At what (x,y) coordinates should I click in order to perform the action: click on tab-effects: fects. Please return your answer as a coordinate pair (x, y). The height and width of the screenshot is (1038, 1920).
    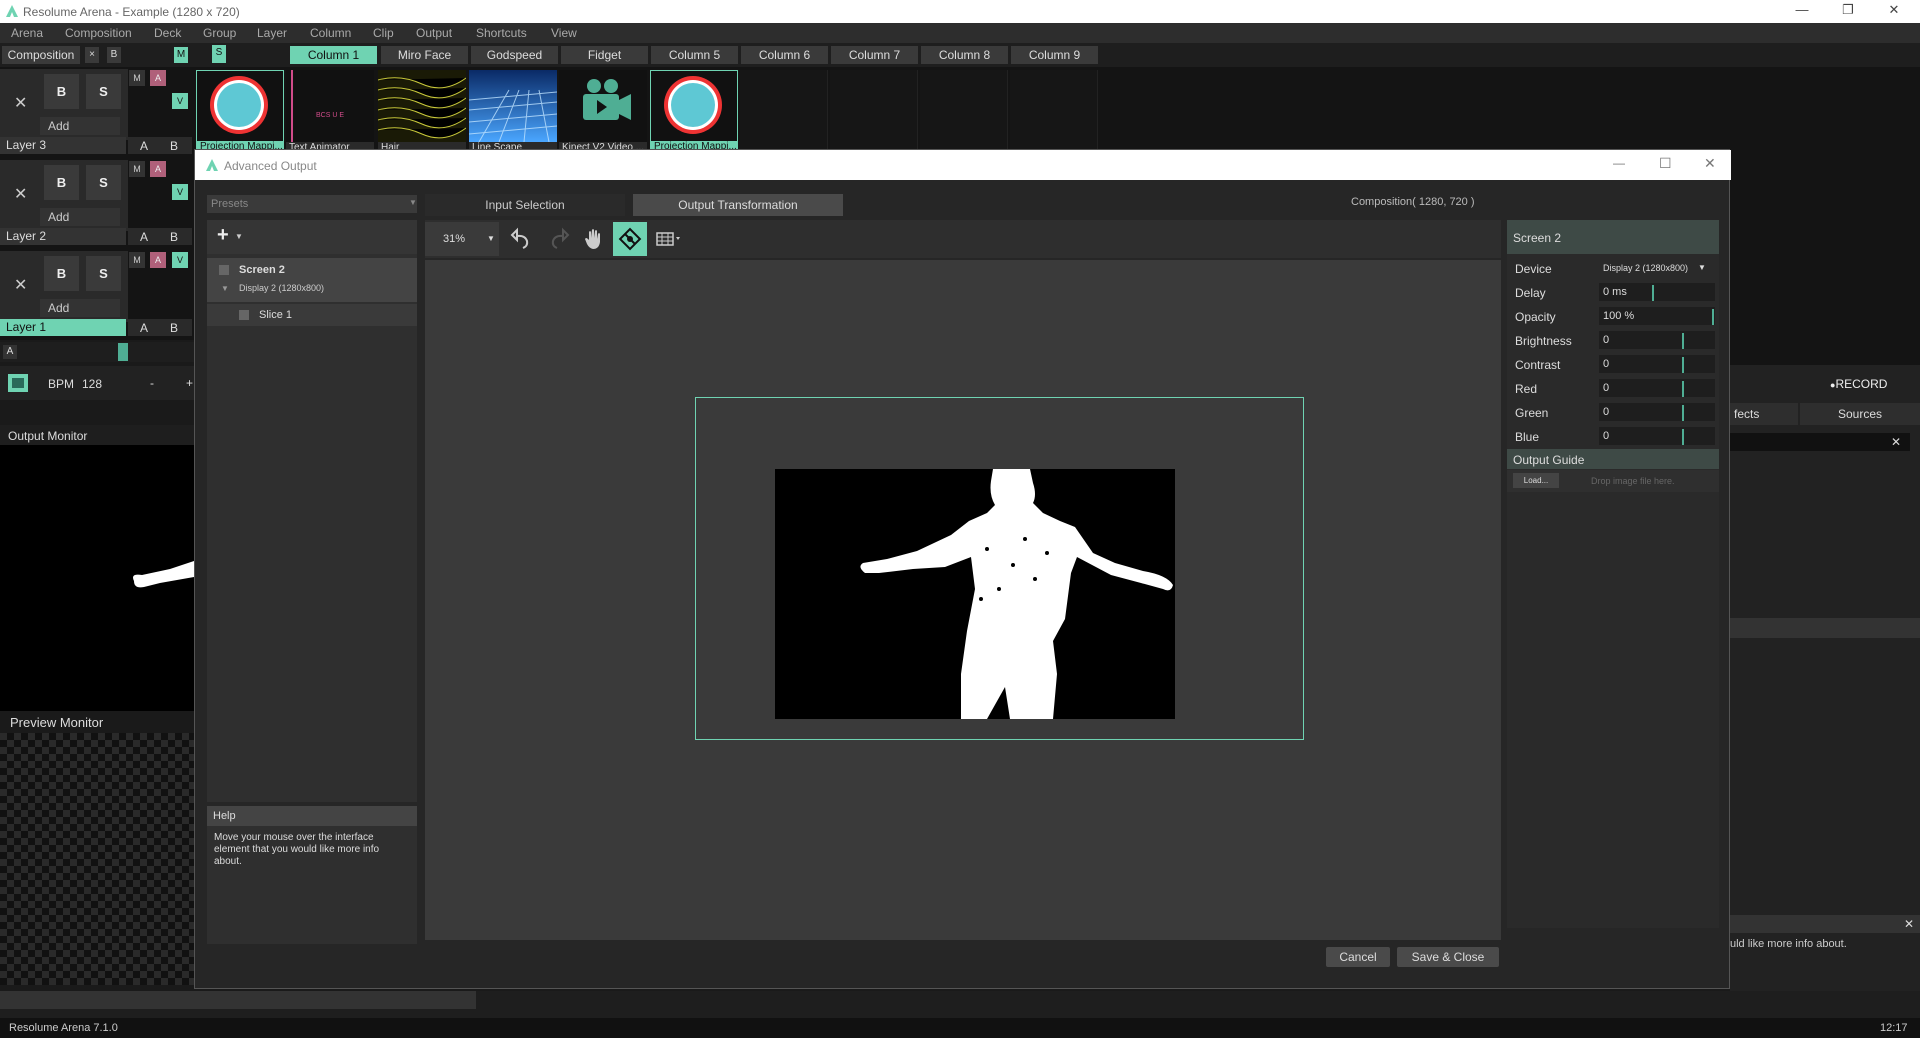
    Looking at the image, I should click on (1764, 414).